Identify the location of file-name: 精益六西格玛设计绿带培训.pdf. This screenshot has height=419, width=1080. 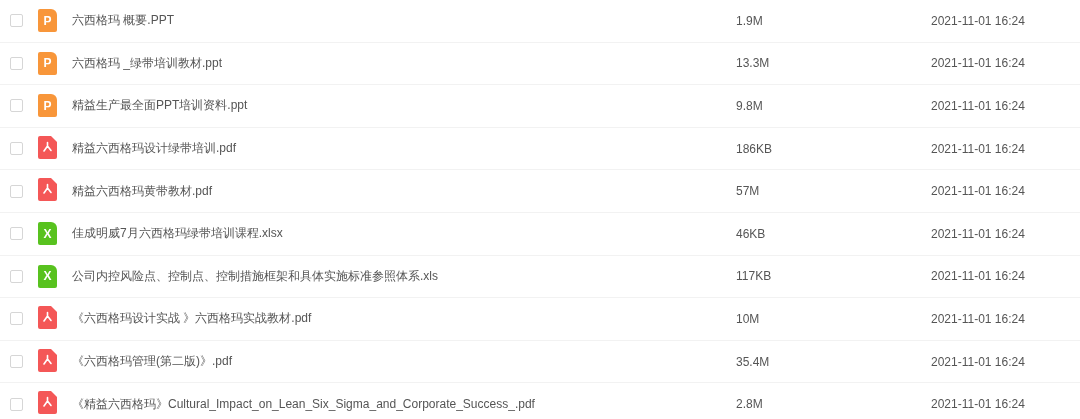
(404, 149).